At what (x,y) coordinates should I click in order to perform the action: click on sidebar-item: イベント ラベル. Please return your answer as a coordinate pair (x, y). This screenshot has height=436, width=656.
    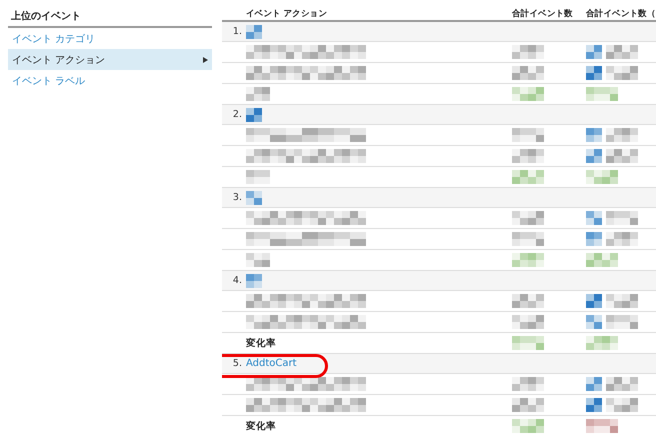
    Looking at the image, I should click on (110, 80).